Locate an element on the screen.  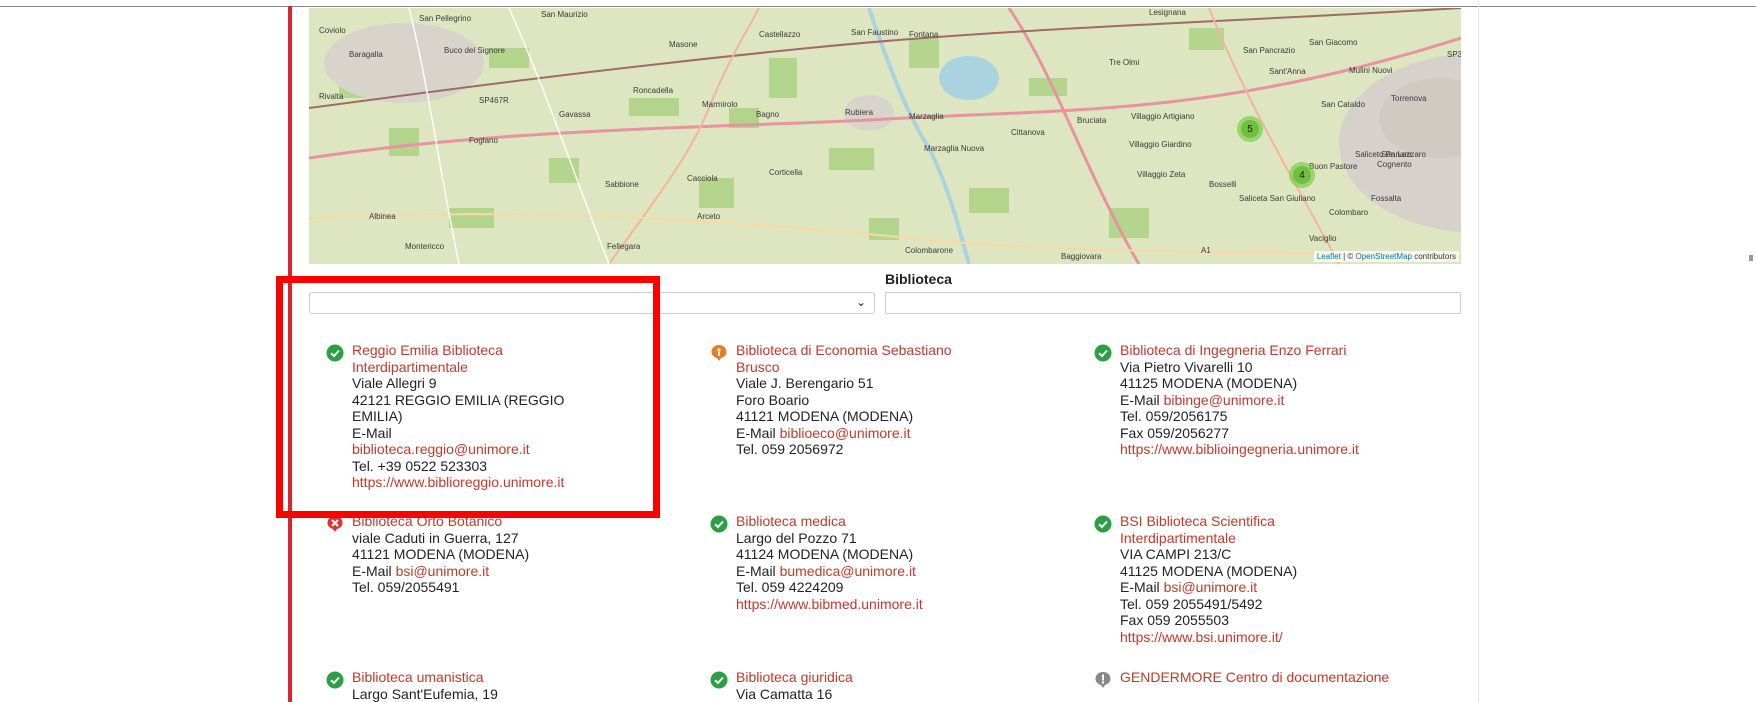
address-line: Largo Sant'Eufemia, 19 is located at coordinates (425, 693).